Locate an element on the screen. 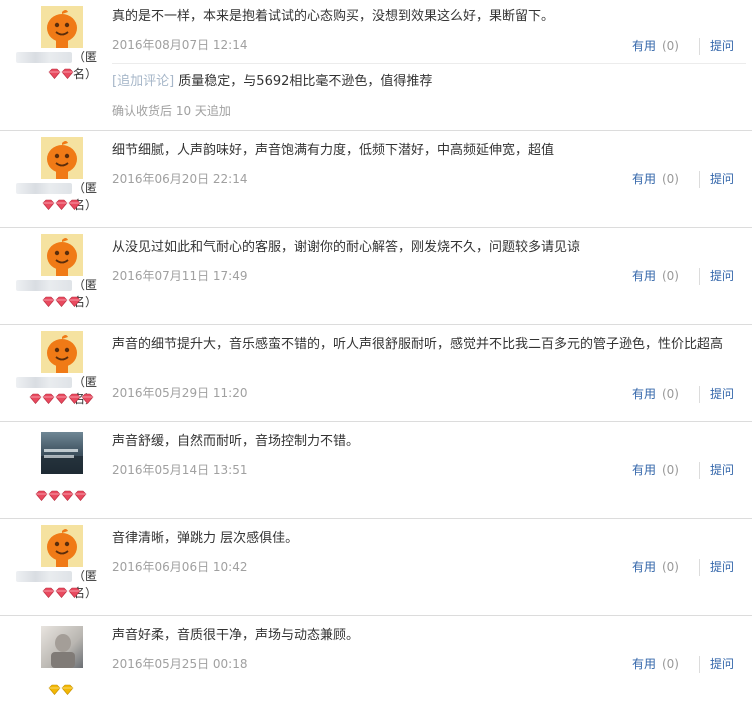  append-review: [追加评论] 质量稳定，与5692相比毫不逊色，值得推荐 is located at coordinates (429, 82).